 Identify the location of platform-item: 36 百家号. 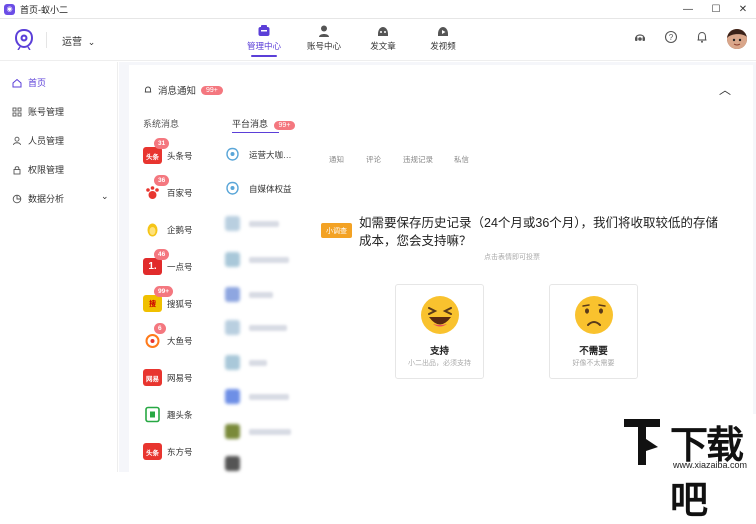
(168, 188).